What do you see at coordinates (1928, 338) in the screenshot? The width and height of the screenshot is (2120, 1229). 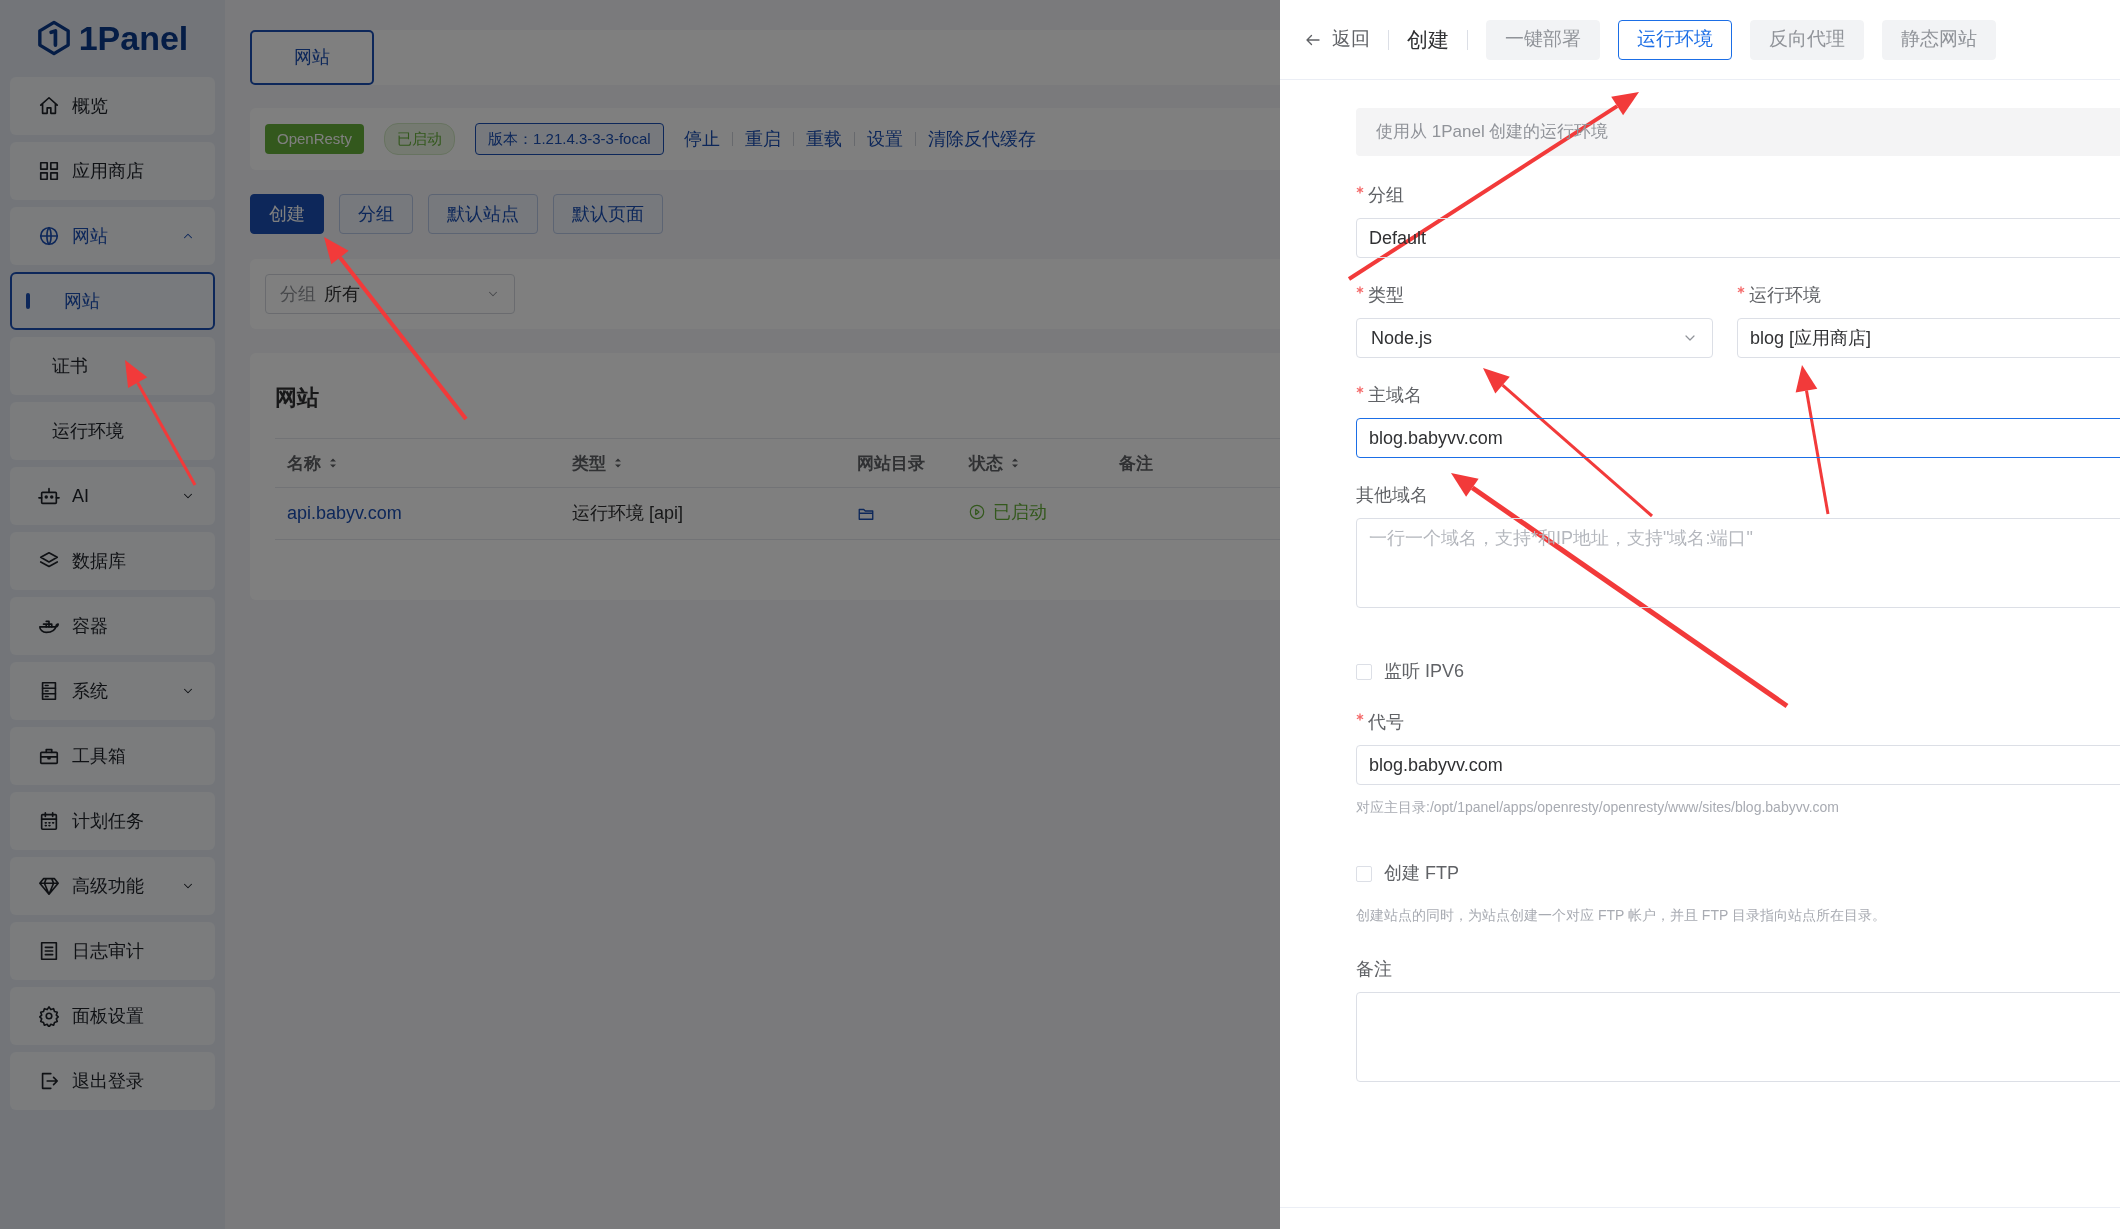 I see `input-field: blog [应用商店]` at bounding box center [1928, 338].